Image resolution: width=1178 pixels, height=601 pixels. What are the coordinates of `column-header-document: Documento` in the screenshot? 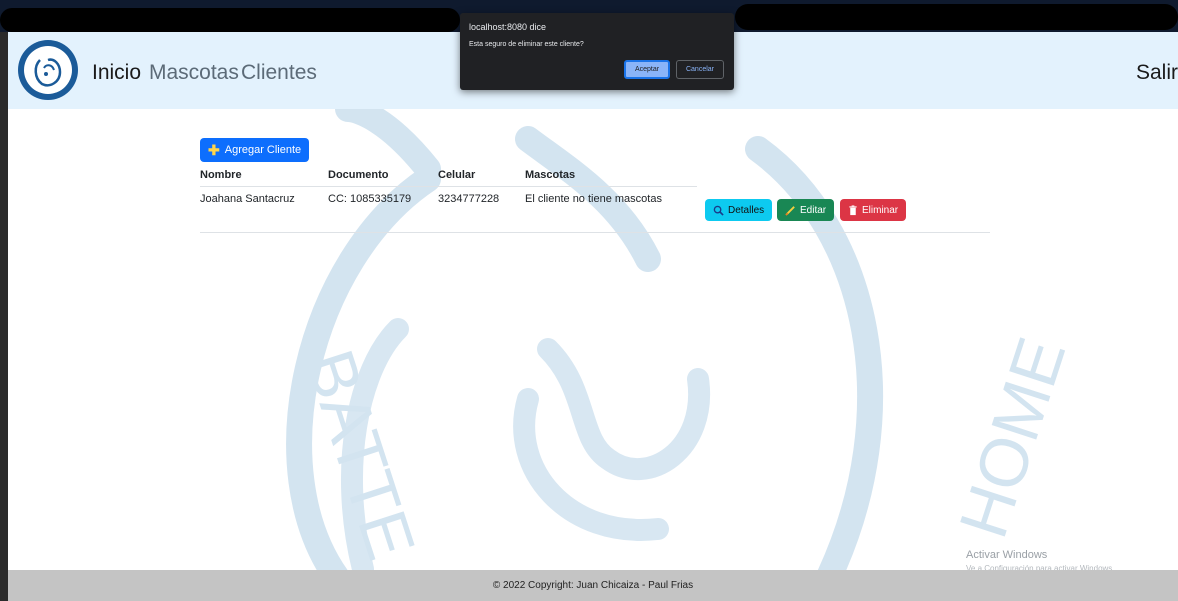 It's located at (358, 175).